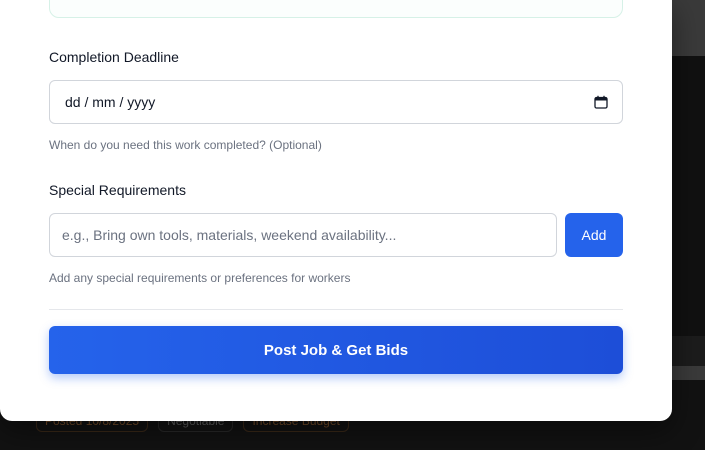 The height and width of the screenshot is (450, 705). Describe the element at coordinates (336, 350) in the screenshot. I see `post-job-button: Post Job & Get Bids` at that location.